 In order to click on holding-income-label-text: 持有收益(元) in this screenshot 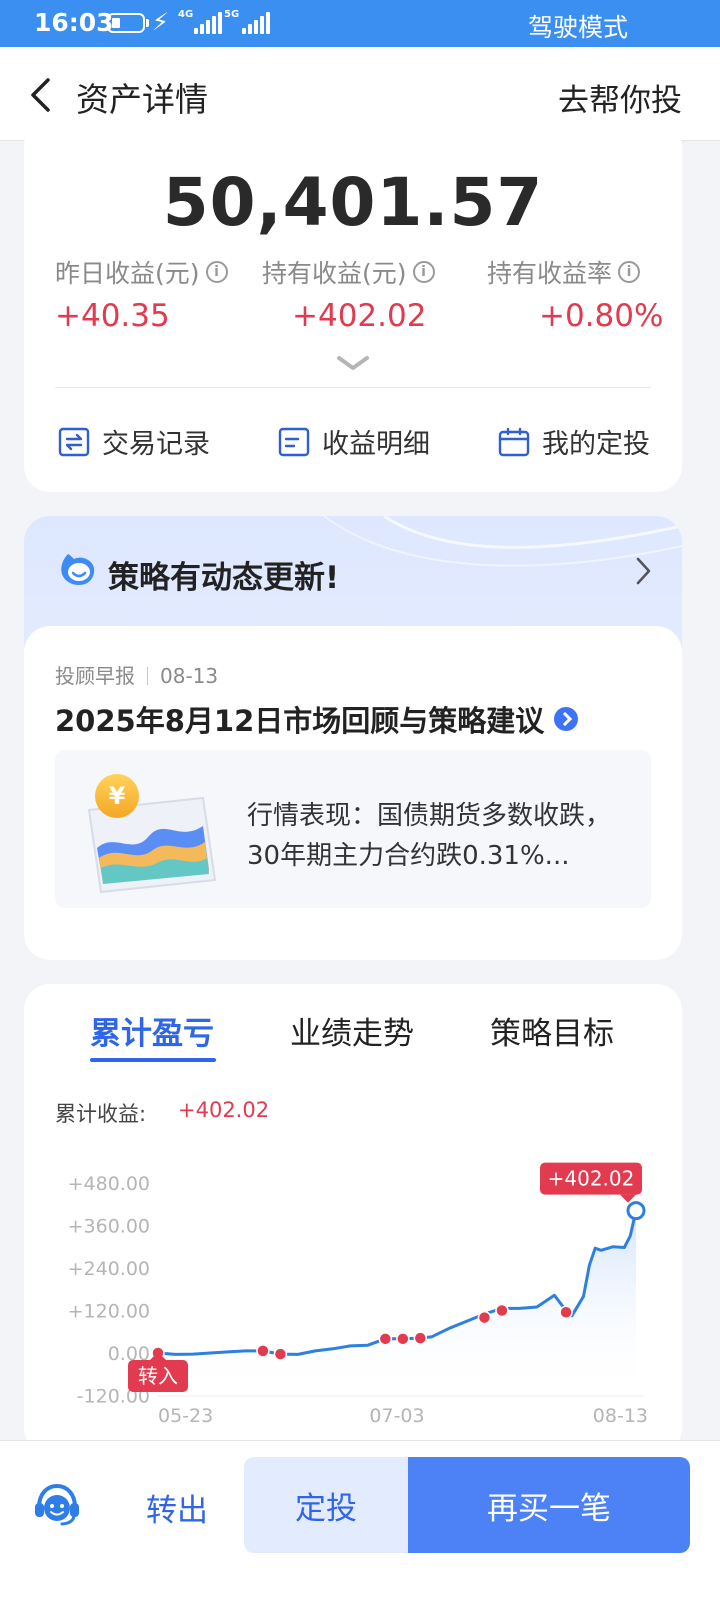, I will do `click(334, 273)`.